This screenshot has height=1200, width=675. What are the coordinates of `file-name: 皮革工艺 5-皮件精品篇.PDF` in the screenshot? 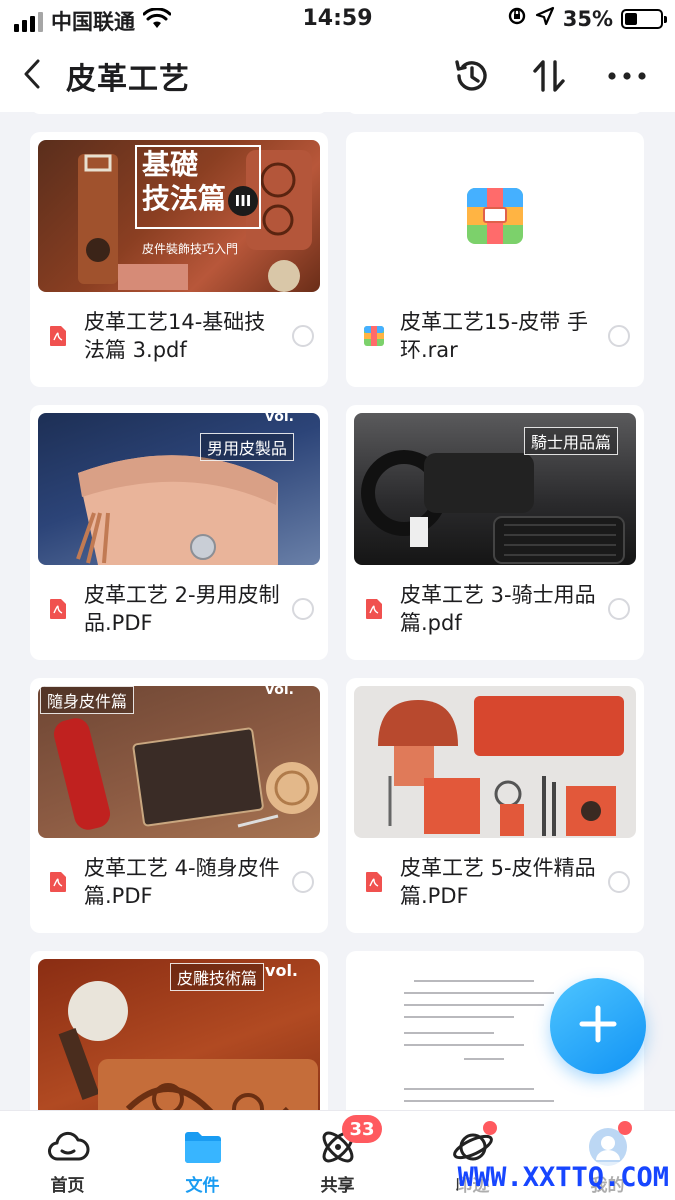 It's located at (498, 882).